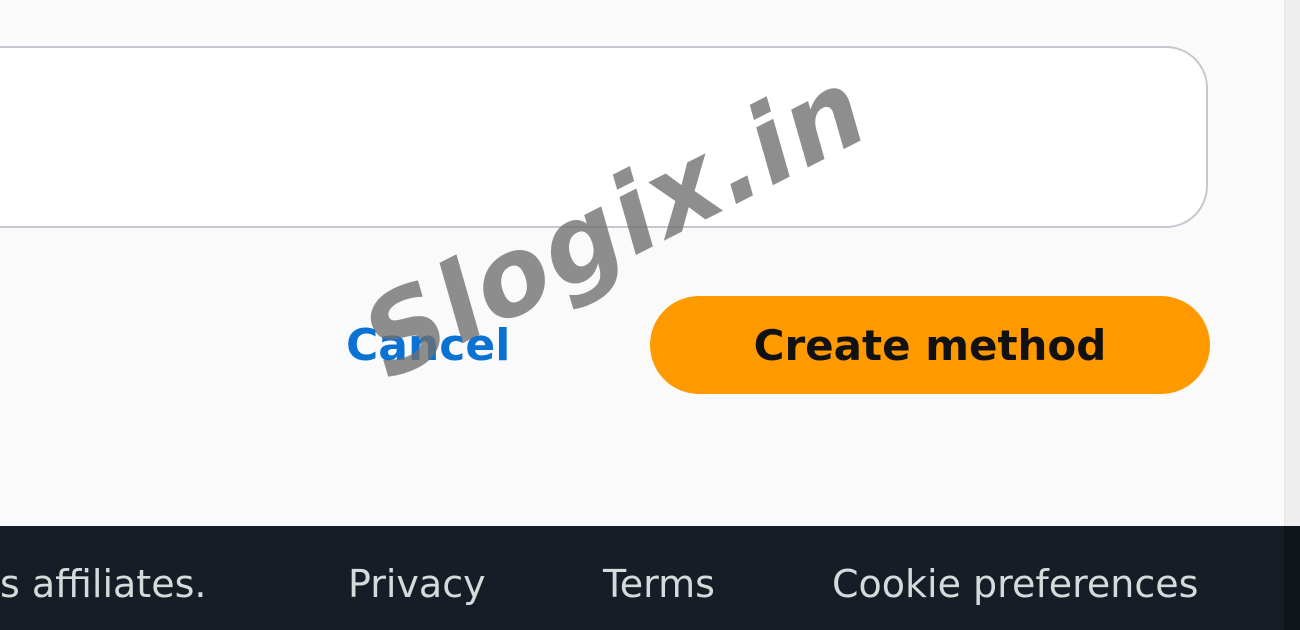  Describe the element at coordinates (103, 584) in the screenshot. I see `footer-copyright-text: s affiliates.` at that location.